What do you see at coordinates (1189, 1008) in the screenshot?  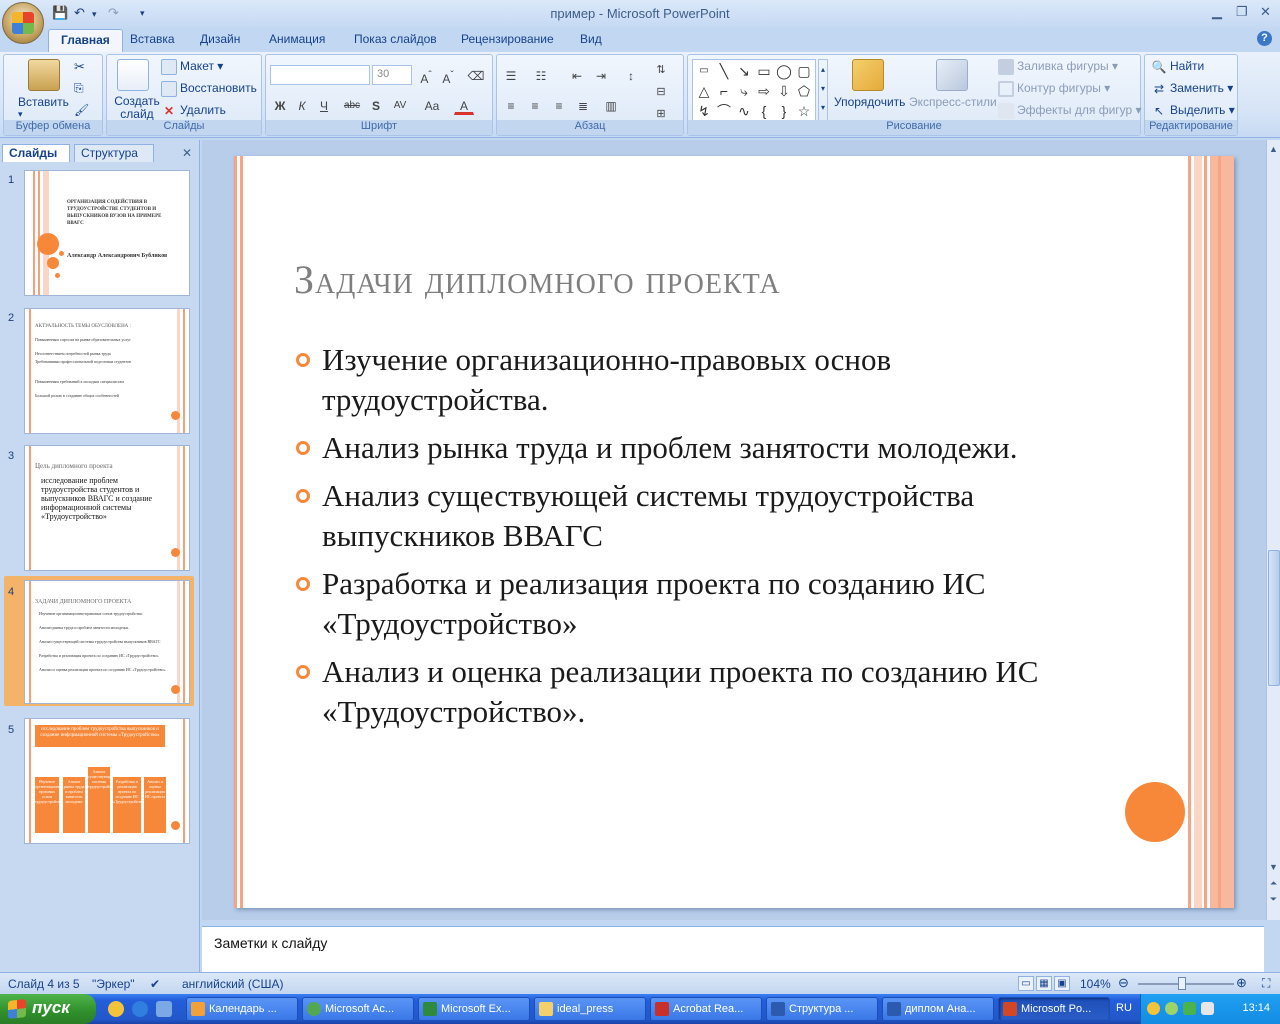 I see `tray-antivirus-icon` at bounding box center [1189, 1008].